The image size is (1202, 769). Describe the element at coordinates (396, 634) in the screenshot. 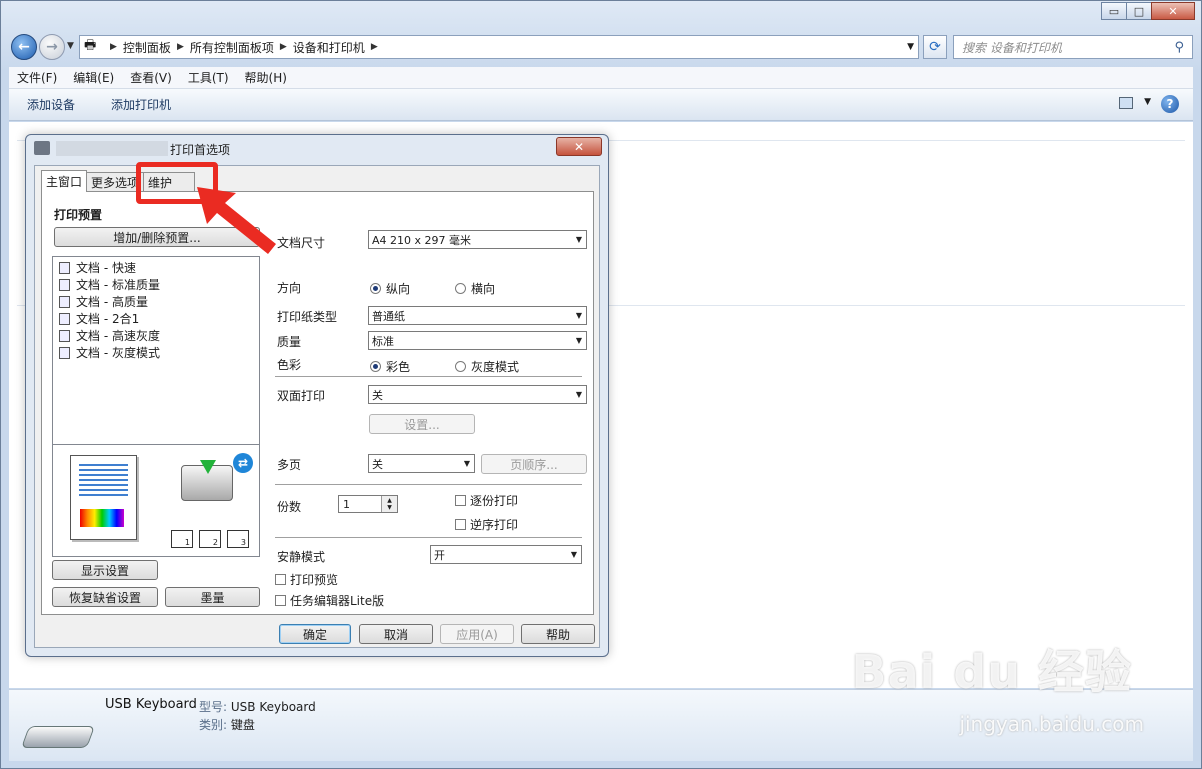

I see `cancel-button: 取消` at that location.